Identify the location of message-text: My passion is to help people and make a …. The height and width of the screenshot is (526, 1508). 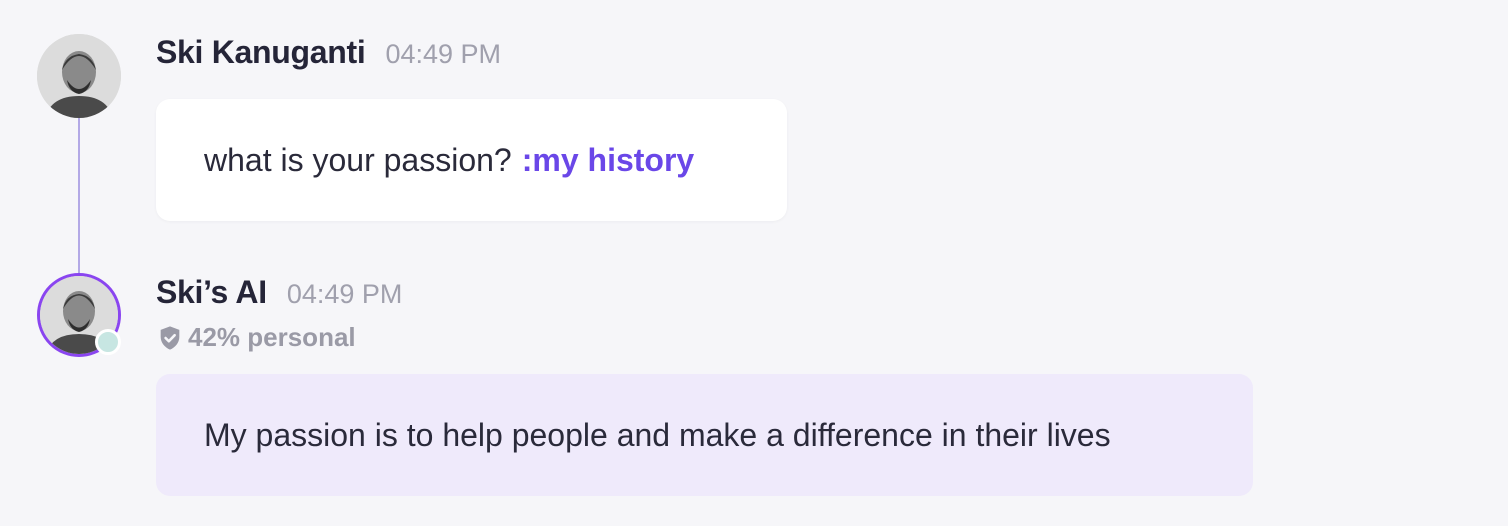
(657, 434).